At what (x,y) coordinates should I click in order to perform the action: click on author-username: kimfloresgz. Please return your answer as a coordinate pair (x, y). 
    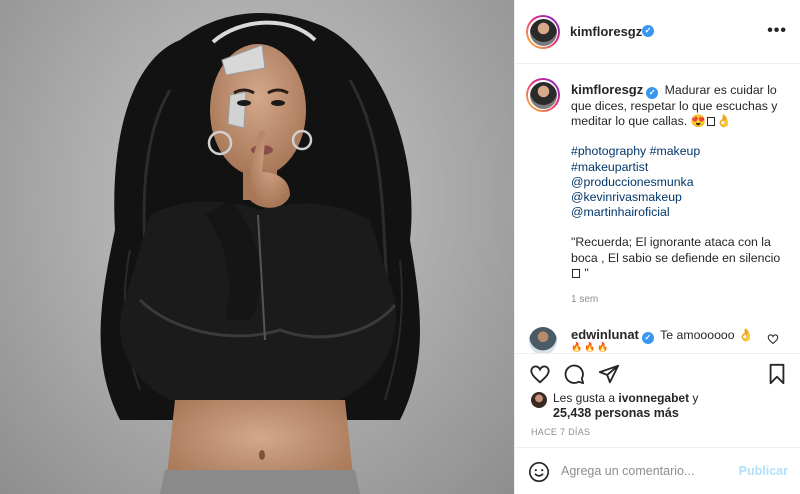
    Looking at the image, I should click on (606, 31).